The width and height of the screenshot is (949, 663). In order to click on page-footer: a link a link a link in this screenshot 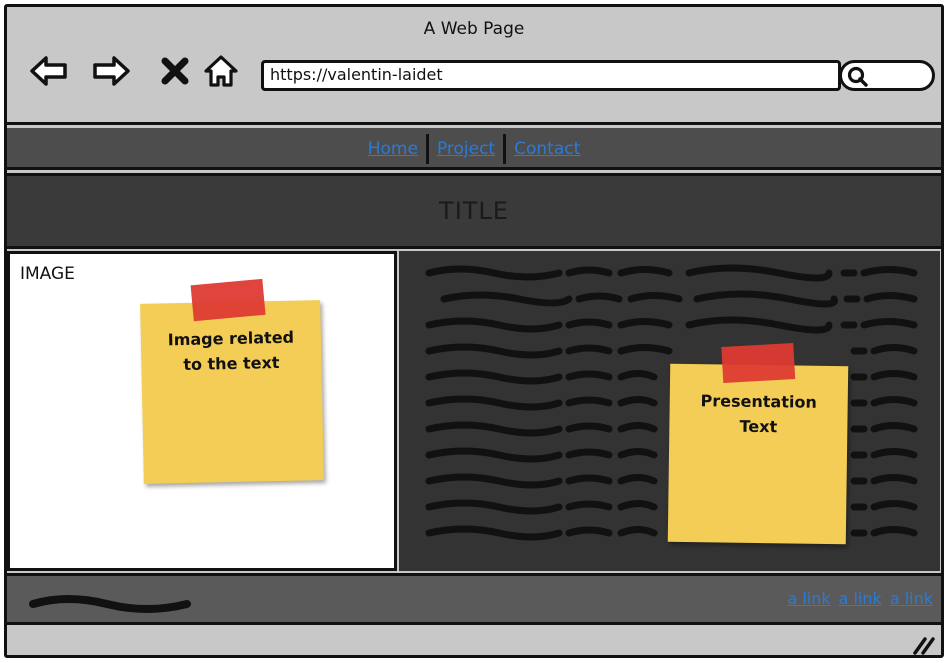, I will do `click(474, 599)`.